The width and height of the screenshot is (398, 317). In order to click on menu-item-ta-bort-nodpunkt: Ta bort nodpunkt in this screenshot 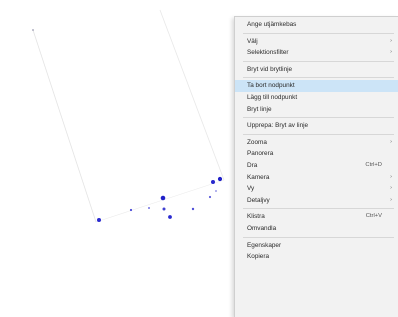, I will do `click(316, 86)`.